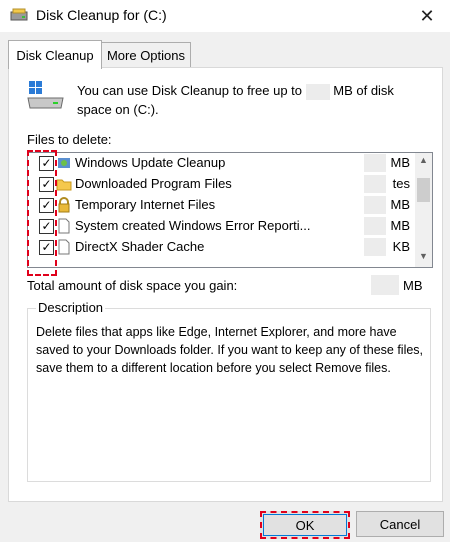  What do you see at coordinates (221, 247) in the screenshot?
I see `list-item: ✓ DirectX Shader Cache KB` at bounding box center [221, 247].